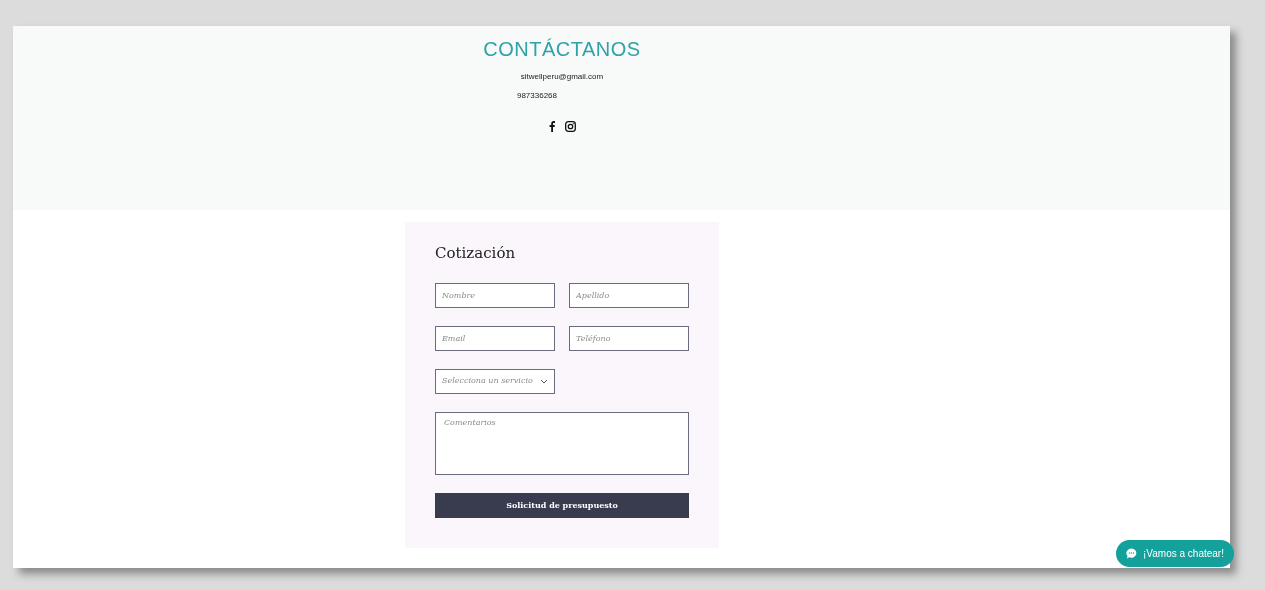  Describe the element at coordinates (629, 295) in the screenshot. I see `input-field: Apellido` at that location.